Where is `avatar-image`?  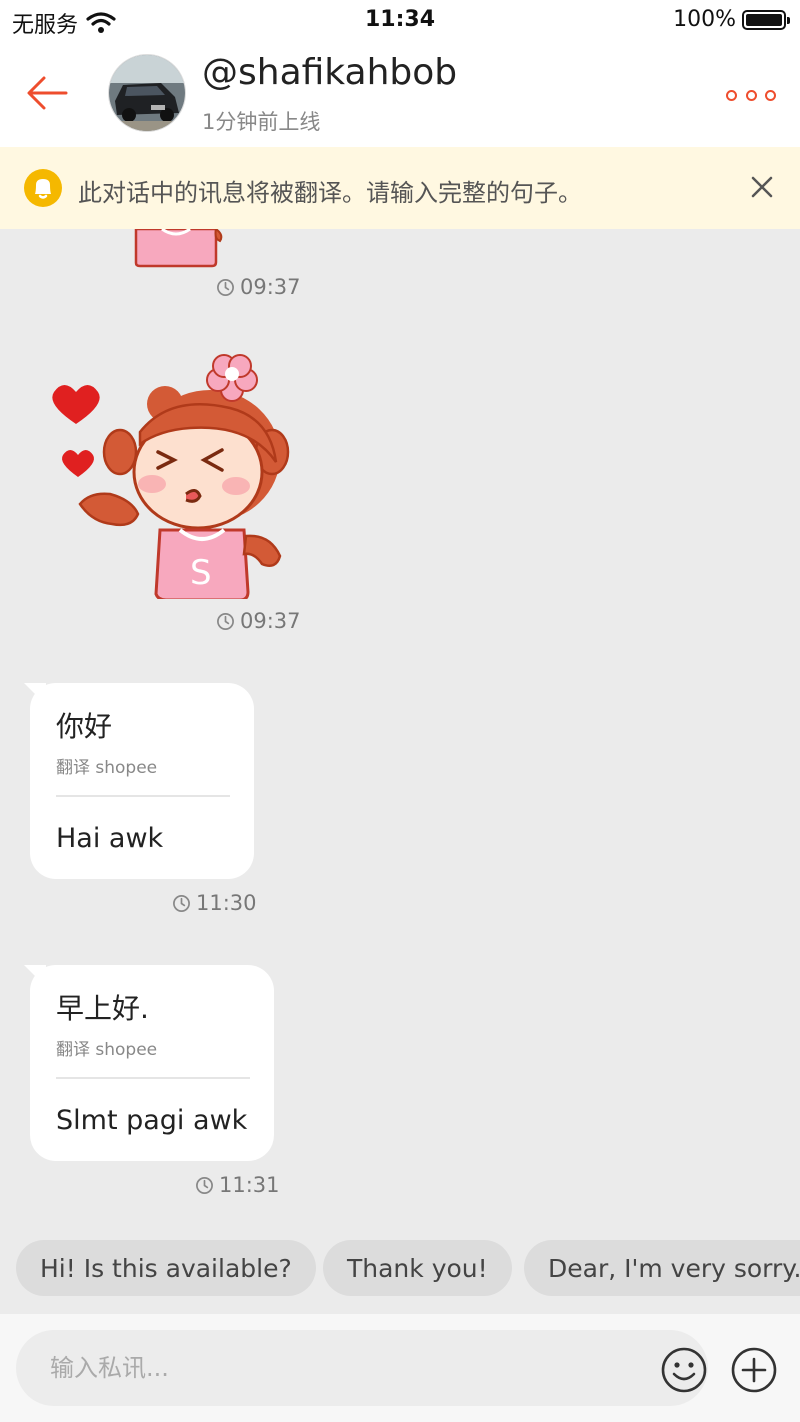 avatar-image is located at coordinates (147, 93).